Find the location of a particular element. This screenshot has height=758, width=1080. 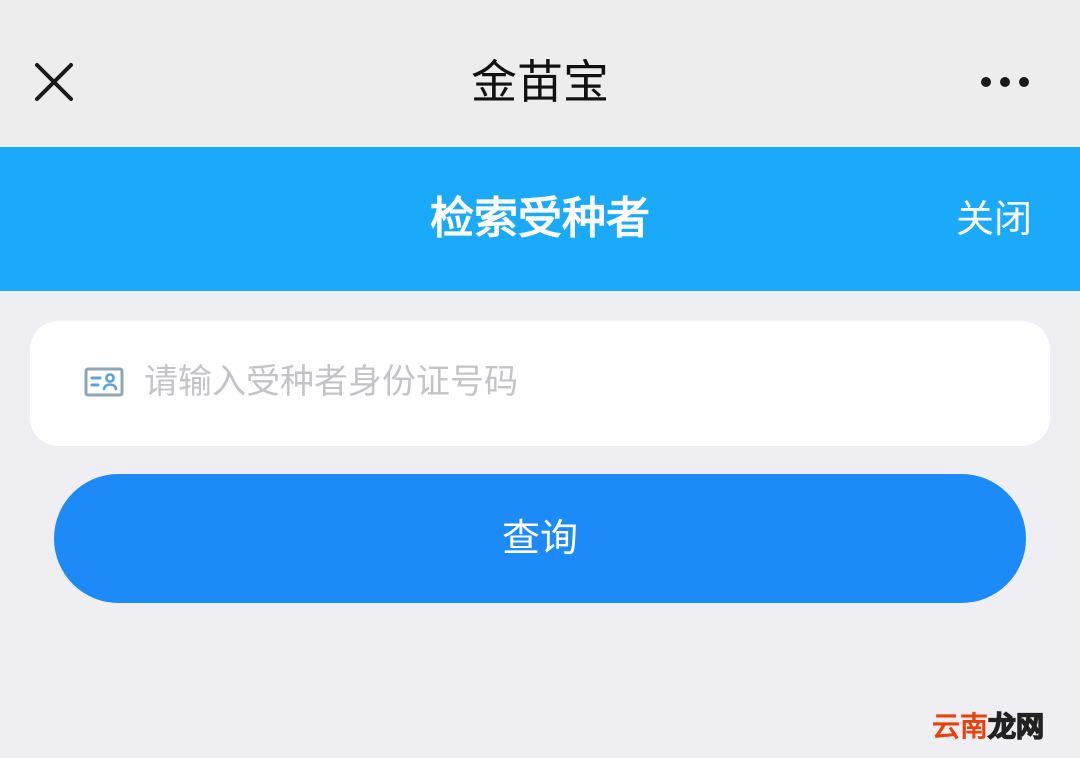

id-card-icon is located at coordinates (104, 382).